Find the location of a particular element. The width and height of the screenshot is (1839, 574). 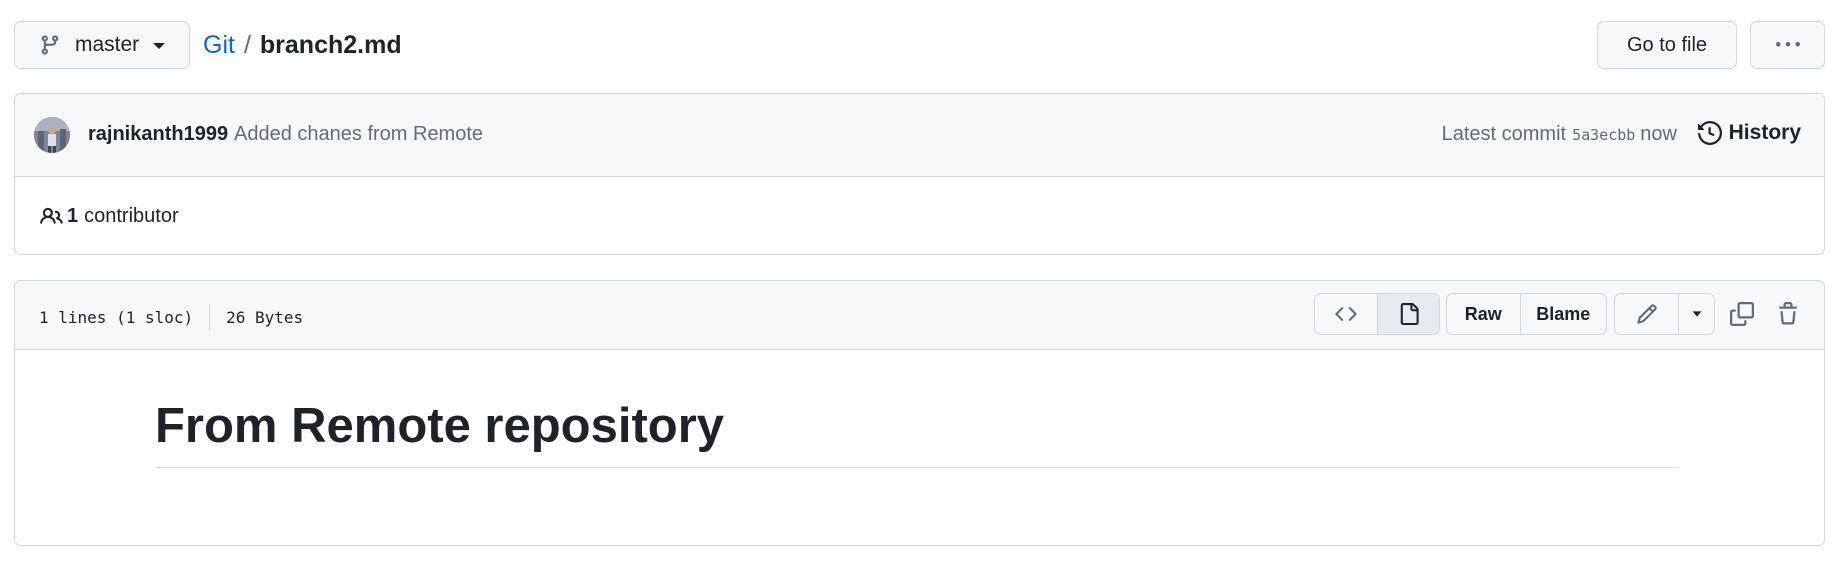

code-icon is located at coordinates (1346, 314).